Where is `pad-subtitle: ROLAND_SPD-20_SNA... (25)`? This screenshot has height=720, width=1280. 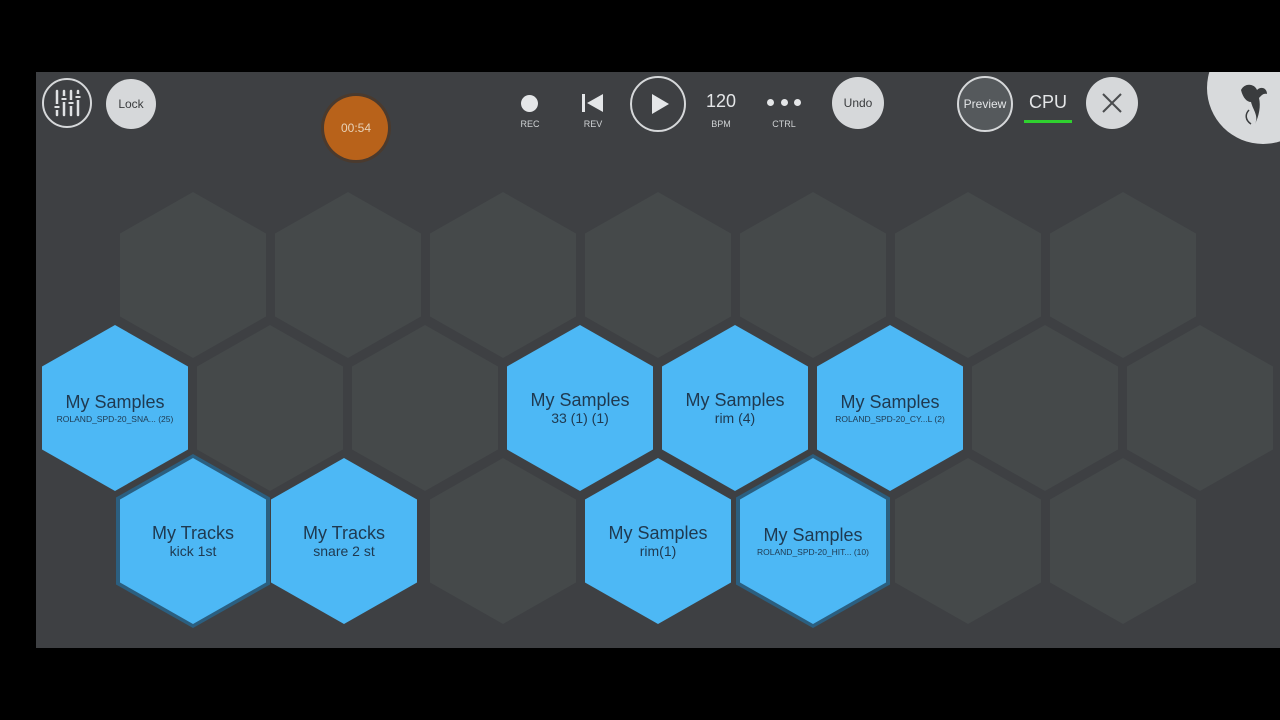 pad-subtitle: ROLAND_SPD-20_SNA... (25) is located at coordinates (115, 418).